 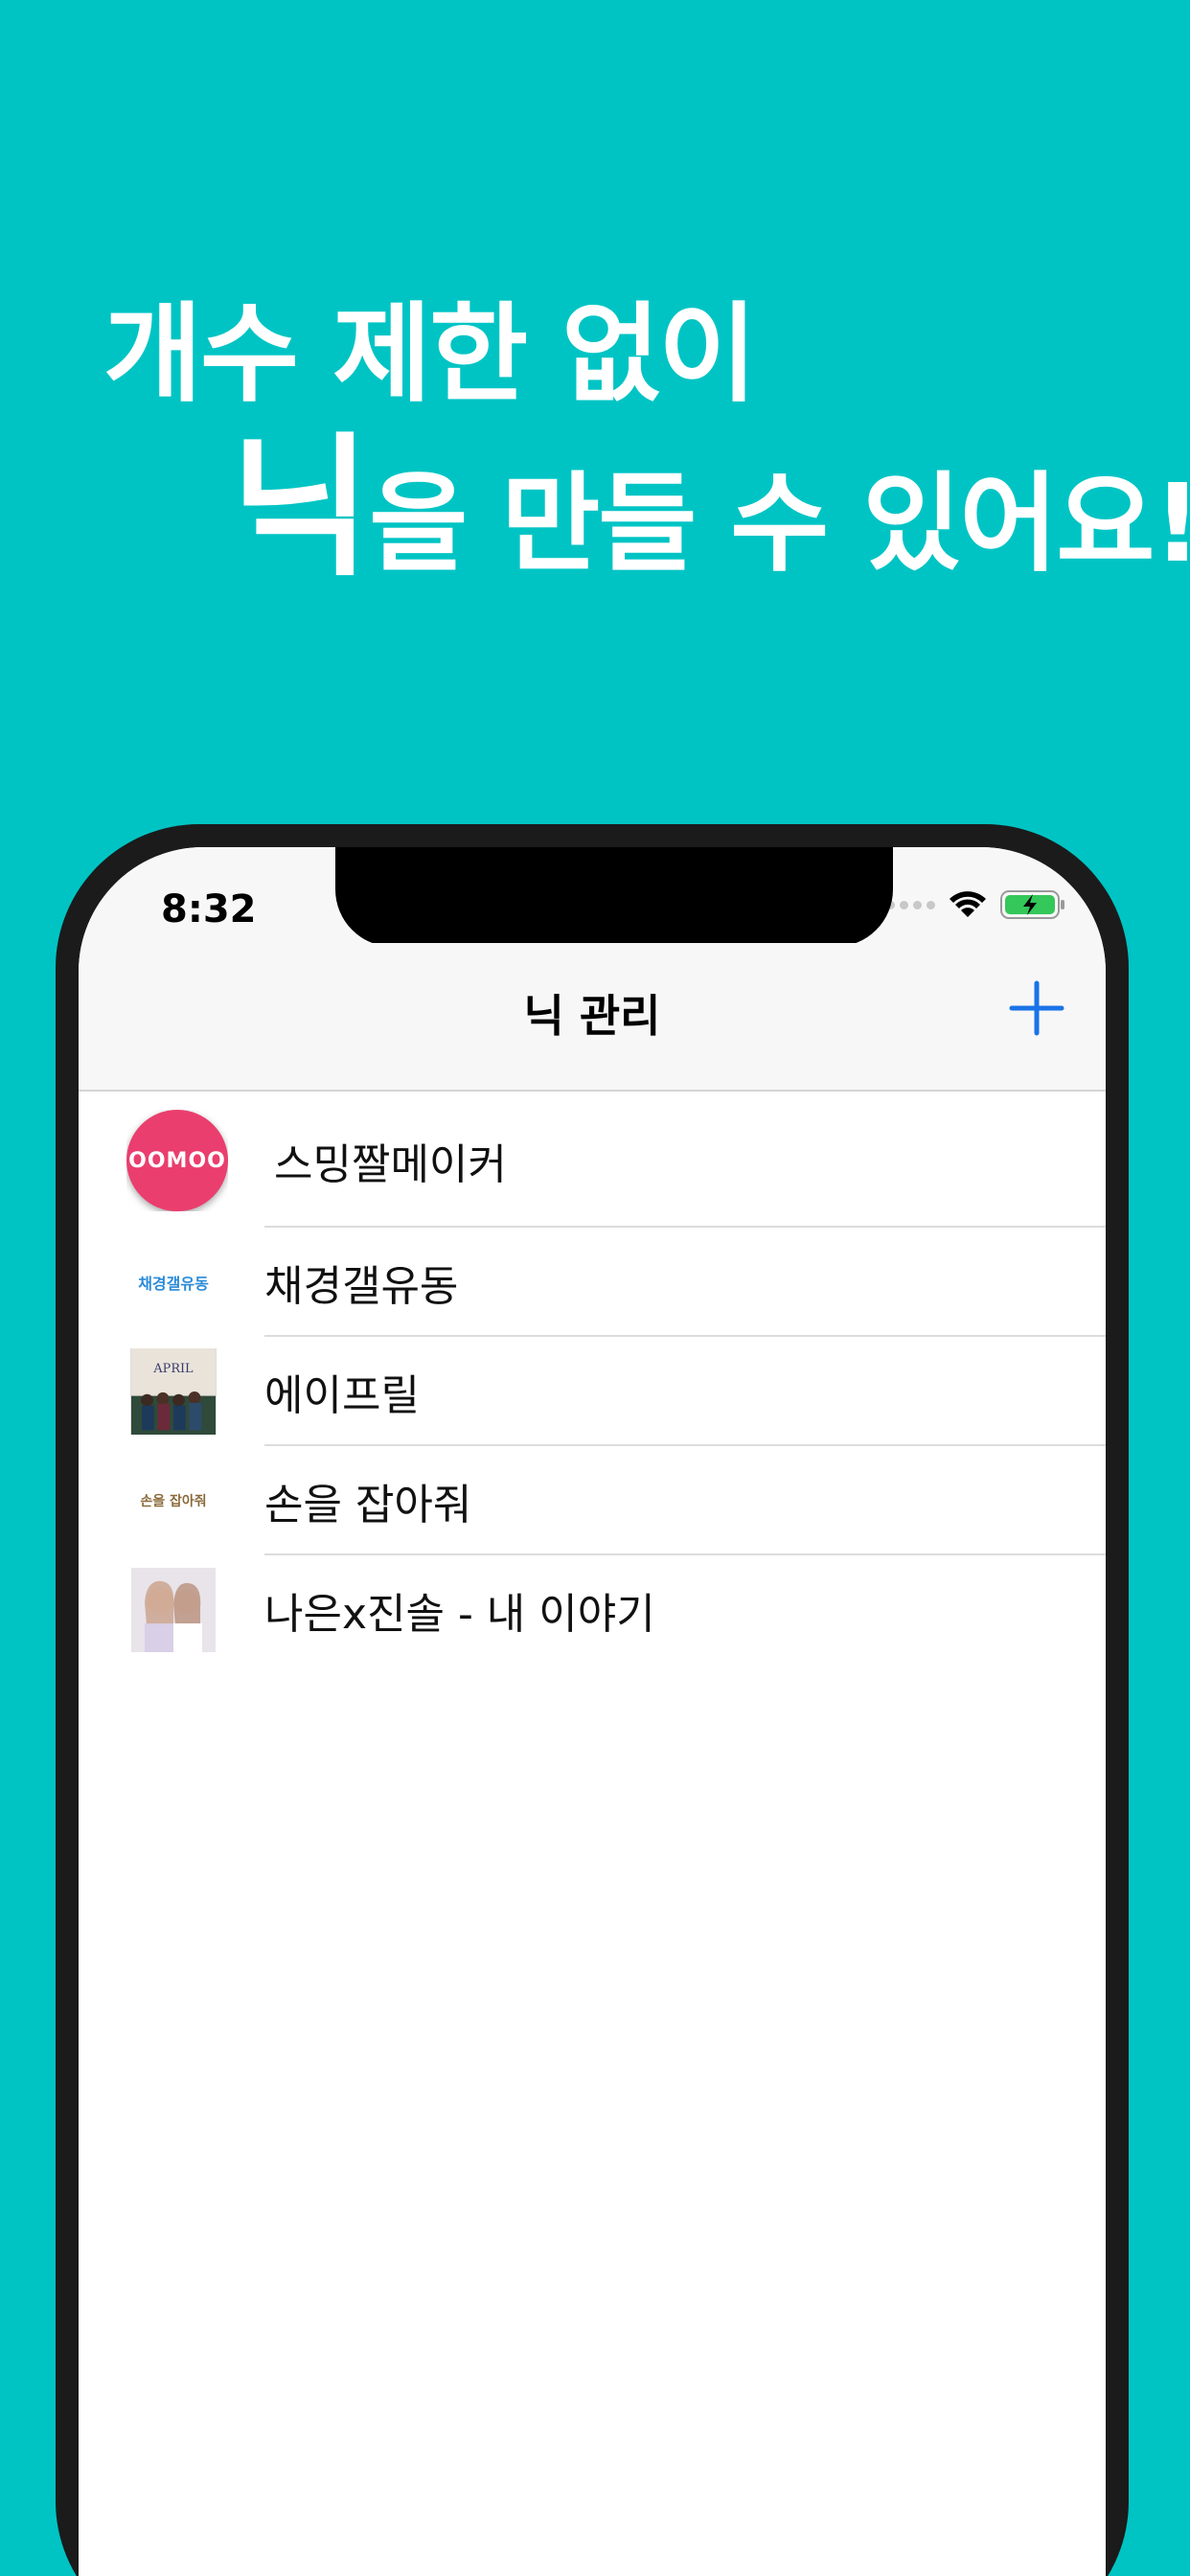 I want to click on headline-line-2: 닉을 만들 수 있어요!, so click(x=710, y=516).